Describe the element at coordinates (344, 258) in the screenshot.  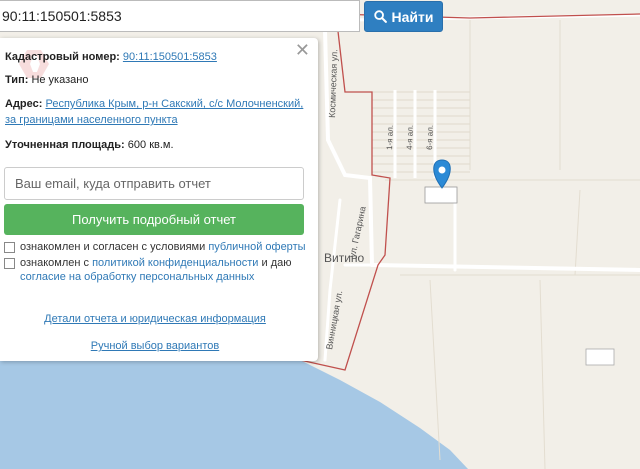
I see `village-label: Витино` at that location.